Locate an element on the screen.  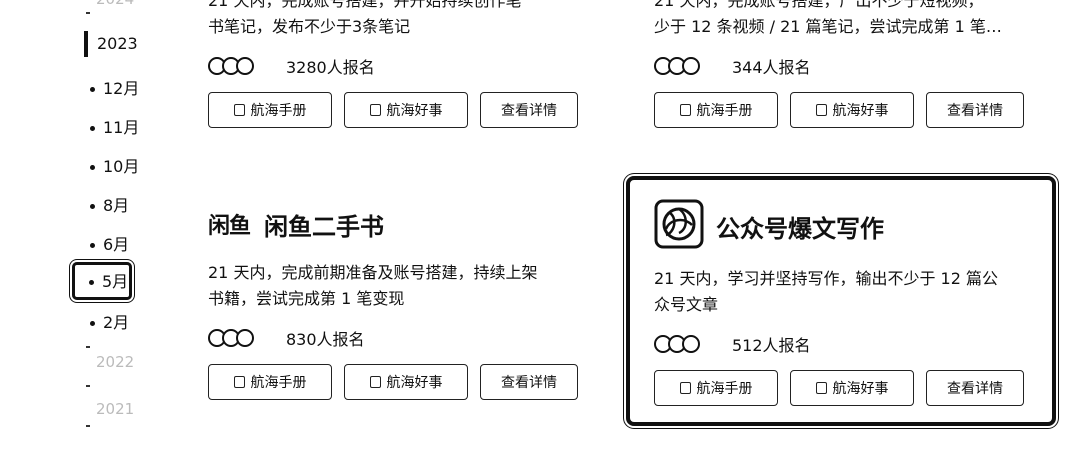
enroll-count: 344人报名 is located at coordinates (771, 67).